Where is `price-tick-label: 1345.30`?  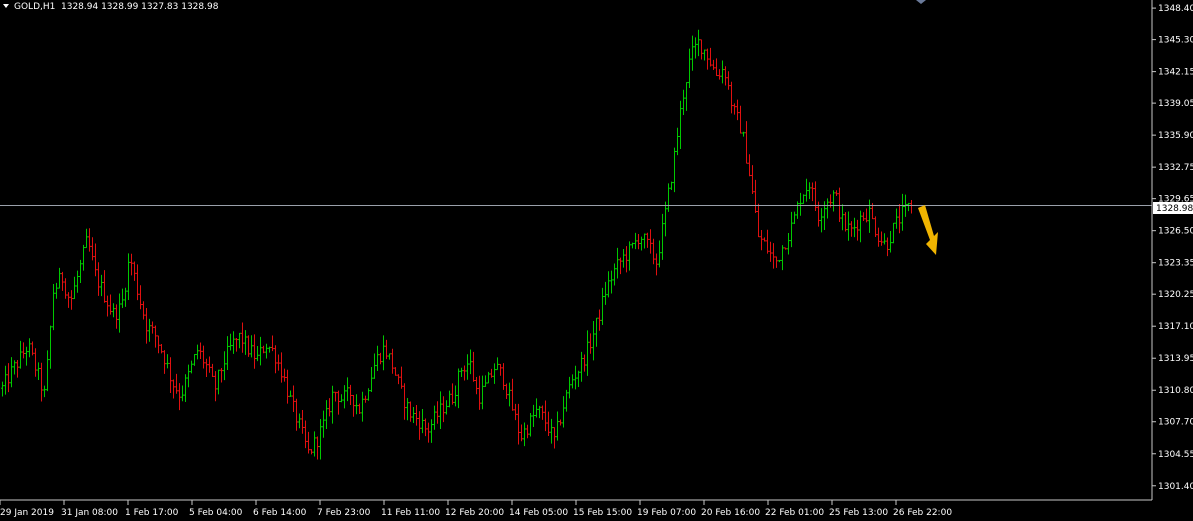 price-tick-label: 1345.30 is located at coordinates (1175, 41).